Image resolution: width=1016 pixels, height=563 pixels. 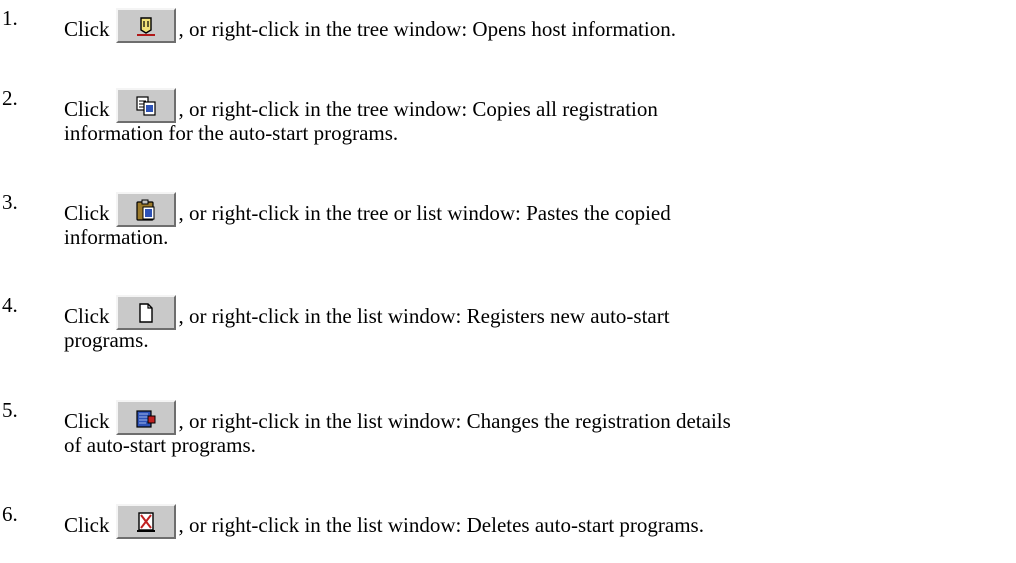 I want to click on host-info-icon, so click(x=145, y=26).